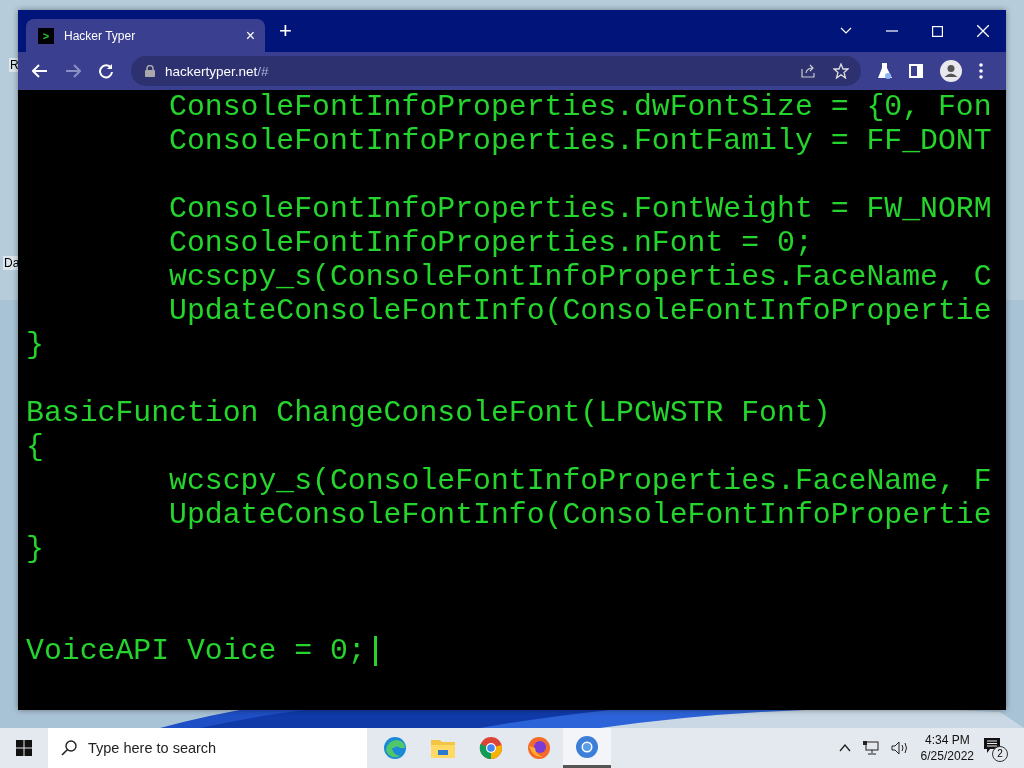  Describe the element at coordinates (428, 413) in the screenshot. I see `code-line: BasicFunction ChangeConsoleFont(LPCWSTR Font)` at that location.